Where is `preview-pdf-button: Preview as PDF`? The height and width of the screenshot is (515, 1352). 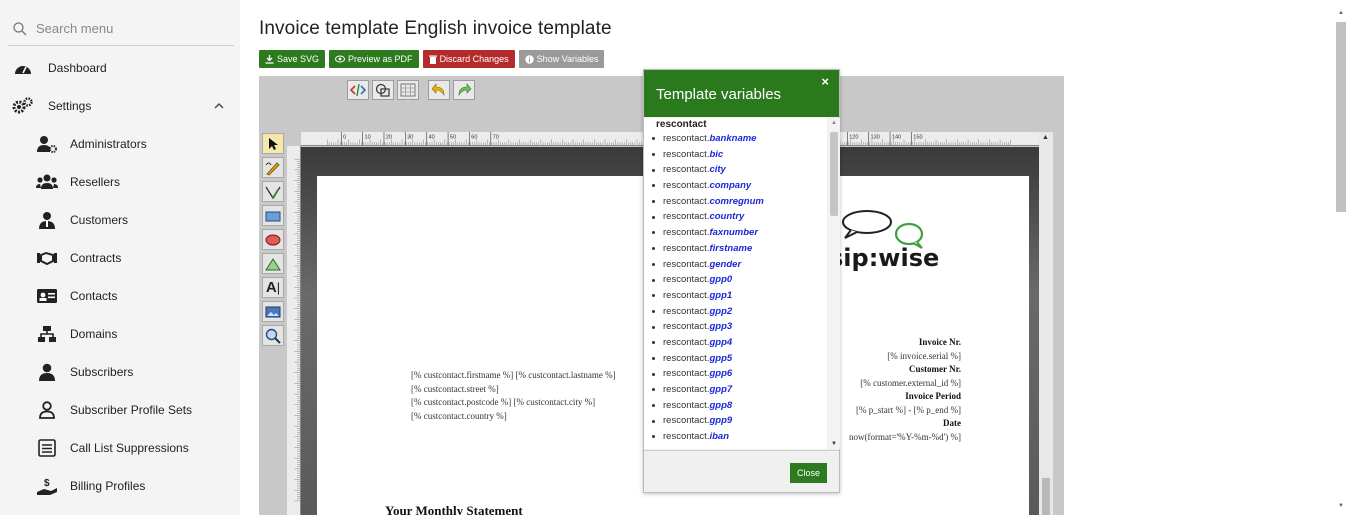
preview-pdf-button: Preview as PDF is located at coordinates (374, 59).